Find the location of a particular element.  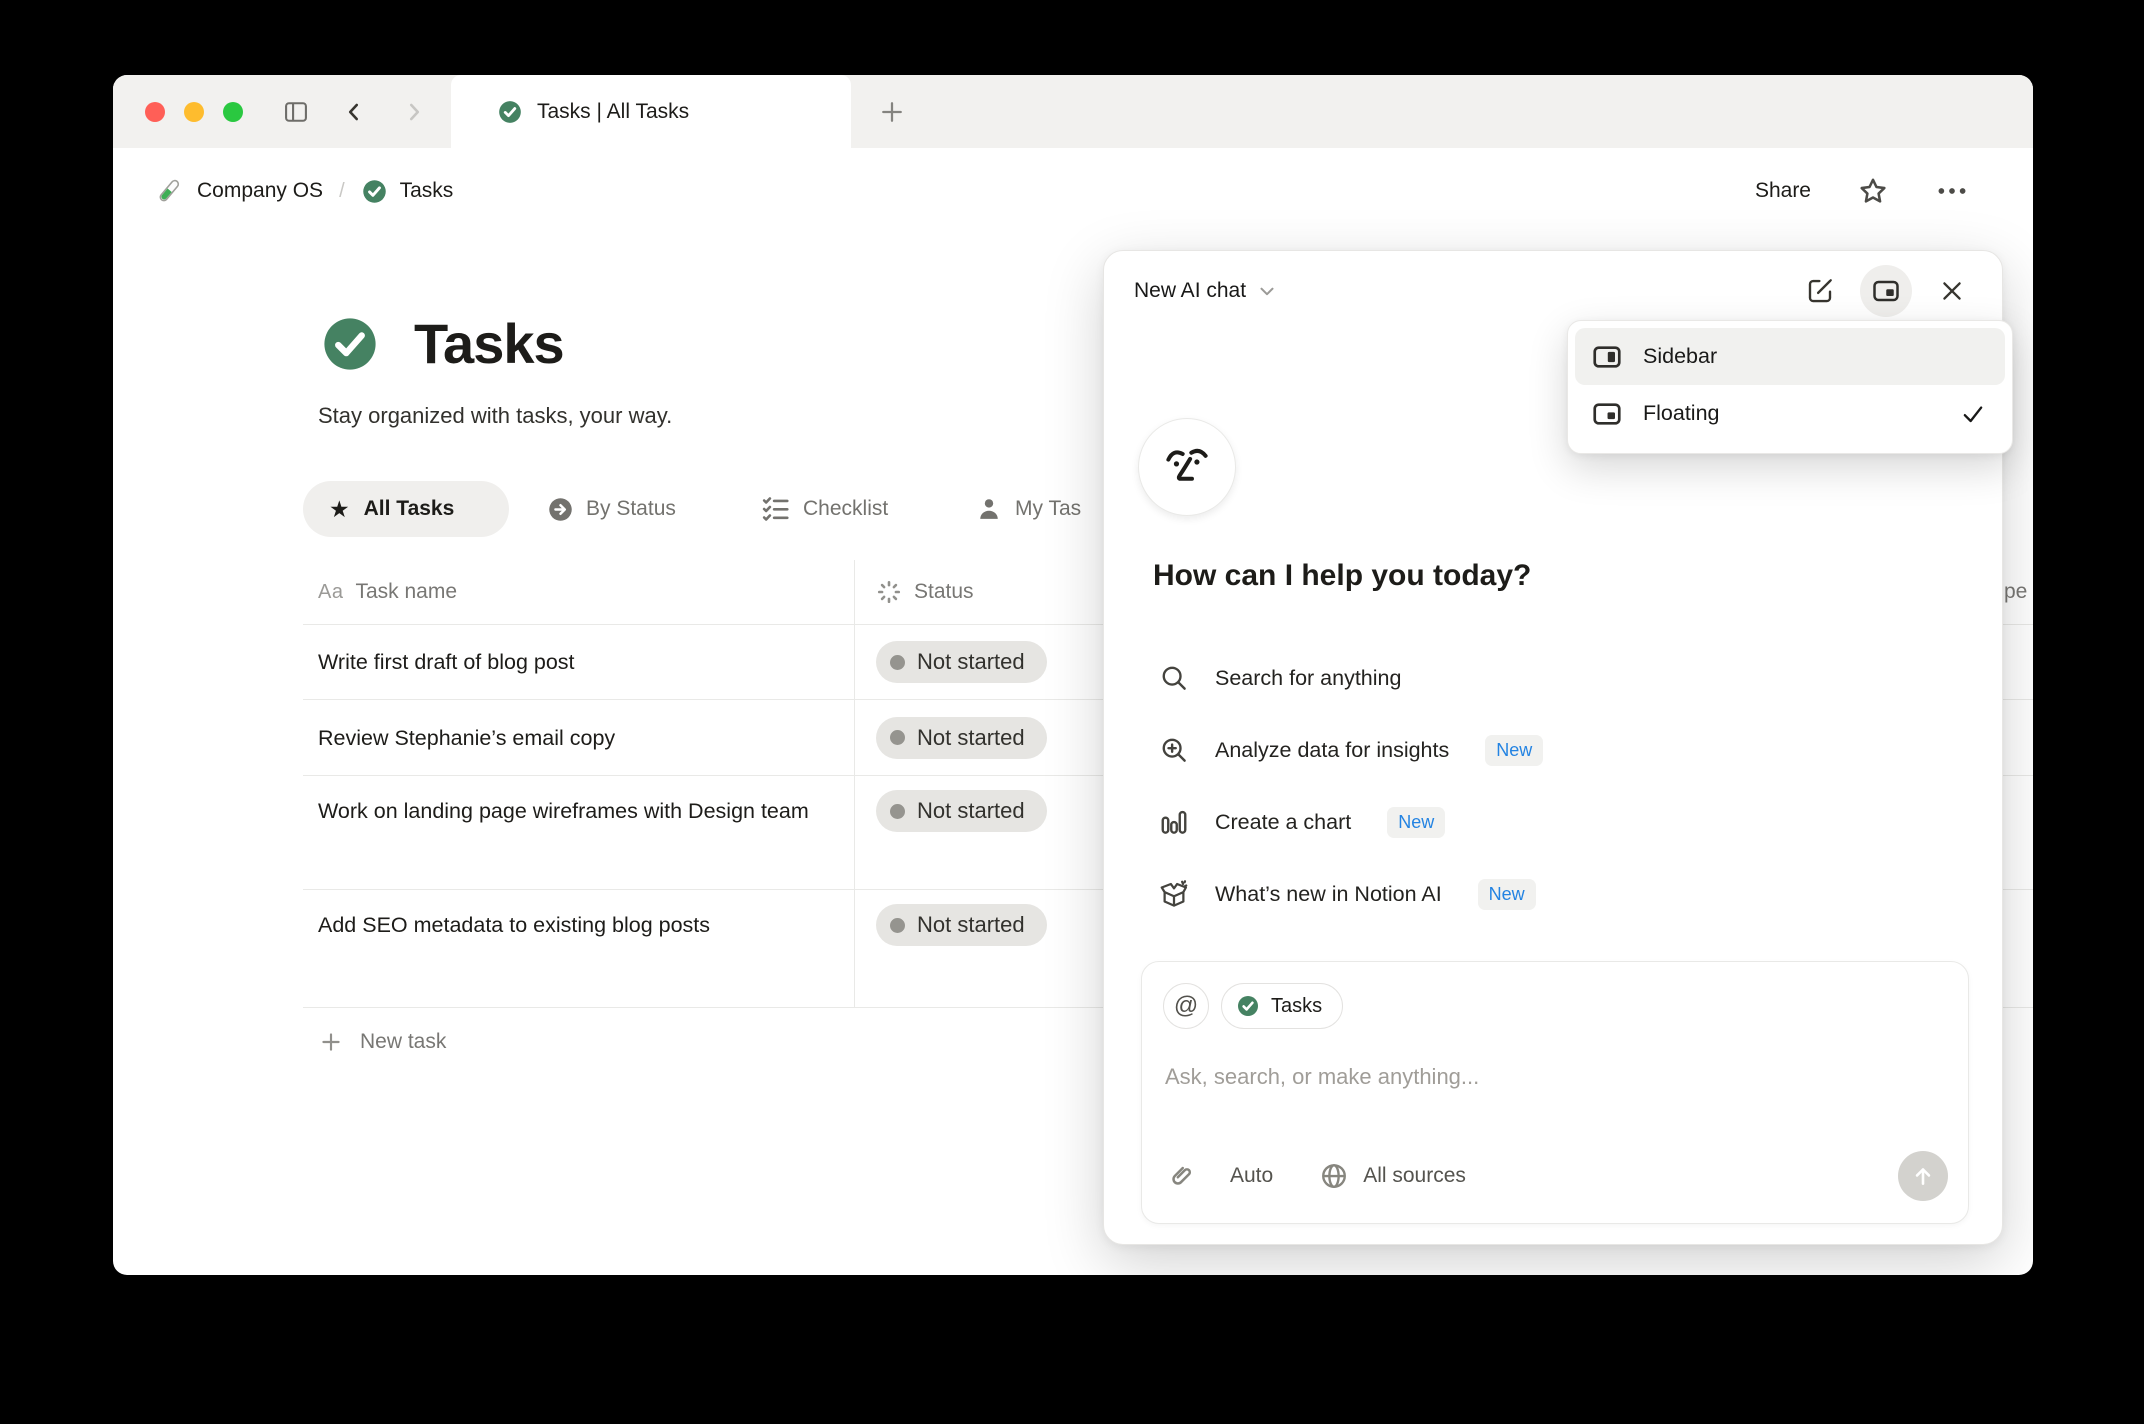

suggestion-search: Search for anything is located at coordinates (1280, 678).